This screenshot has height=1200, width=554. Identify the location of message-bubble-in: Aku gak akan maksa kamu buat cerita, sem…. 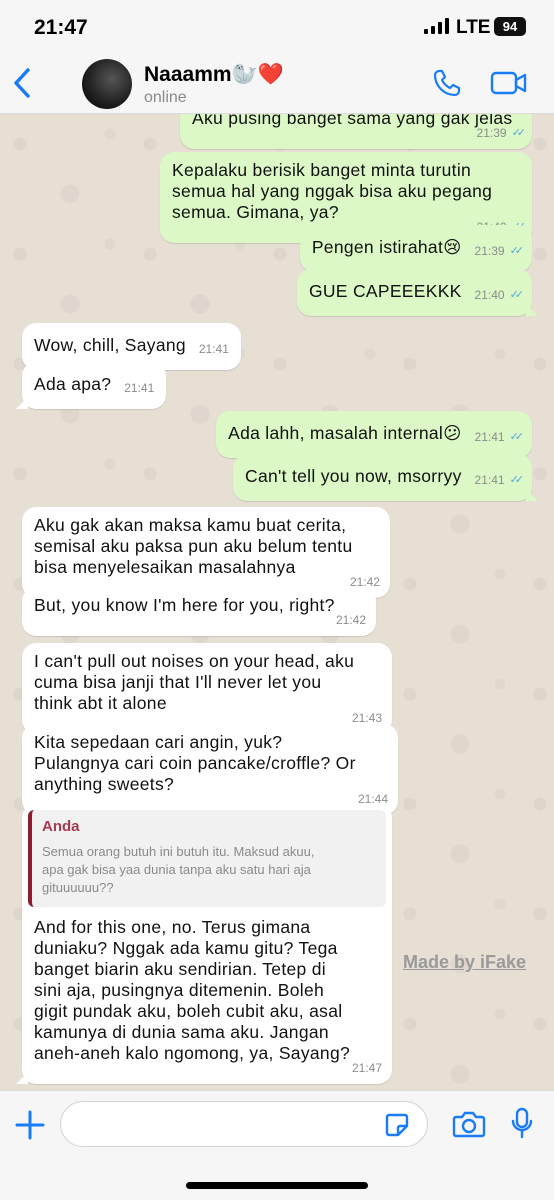
(206, 552).